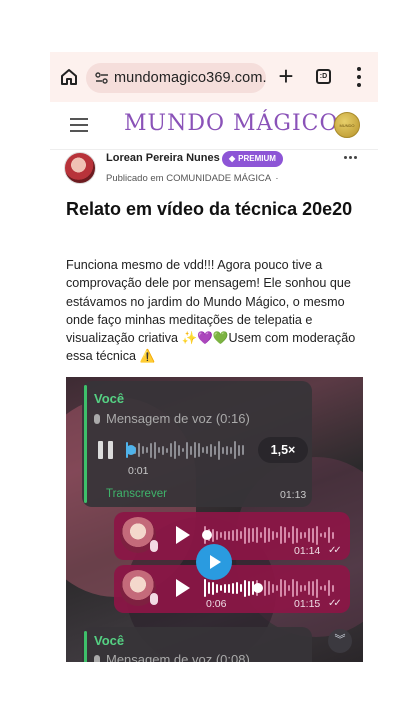 The height and width of the screenshot is (712, 420). I want to click on tune-icon, so click(102, 78).